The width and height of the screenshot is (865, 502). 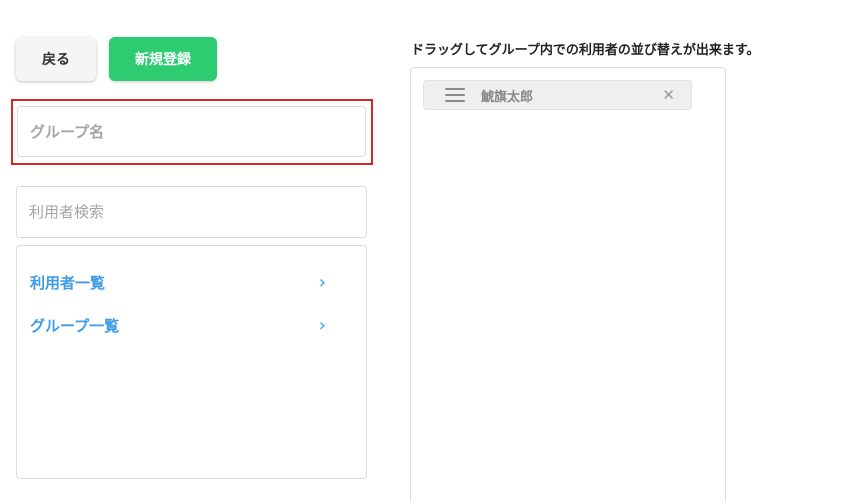 I want to click on drag-handle-icon, so click(x=455, y=95).